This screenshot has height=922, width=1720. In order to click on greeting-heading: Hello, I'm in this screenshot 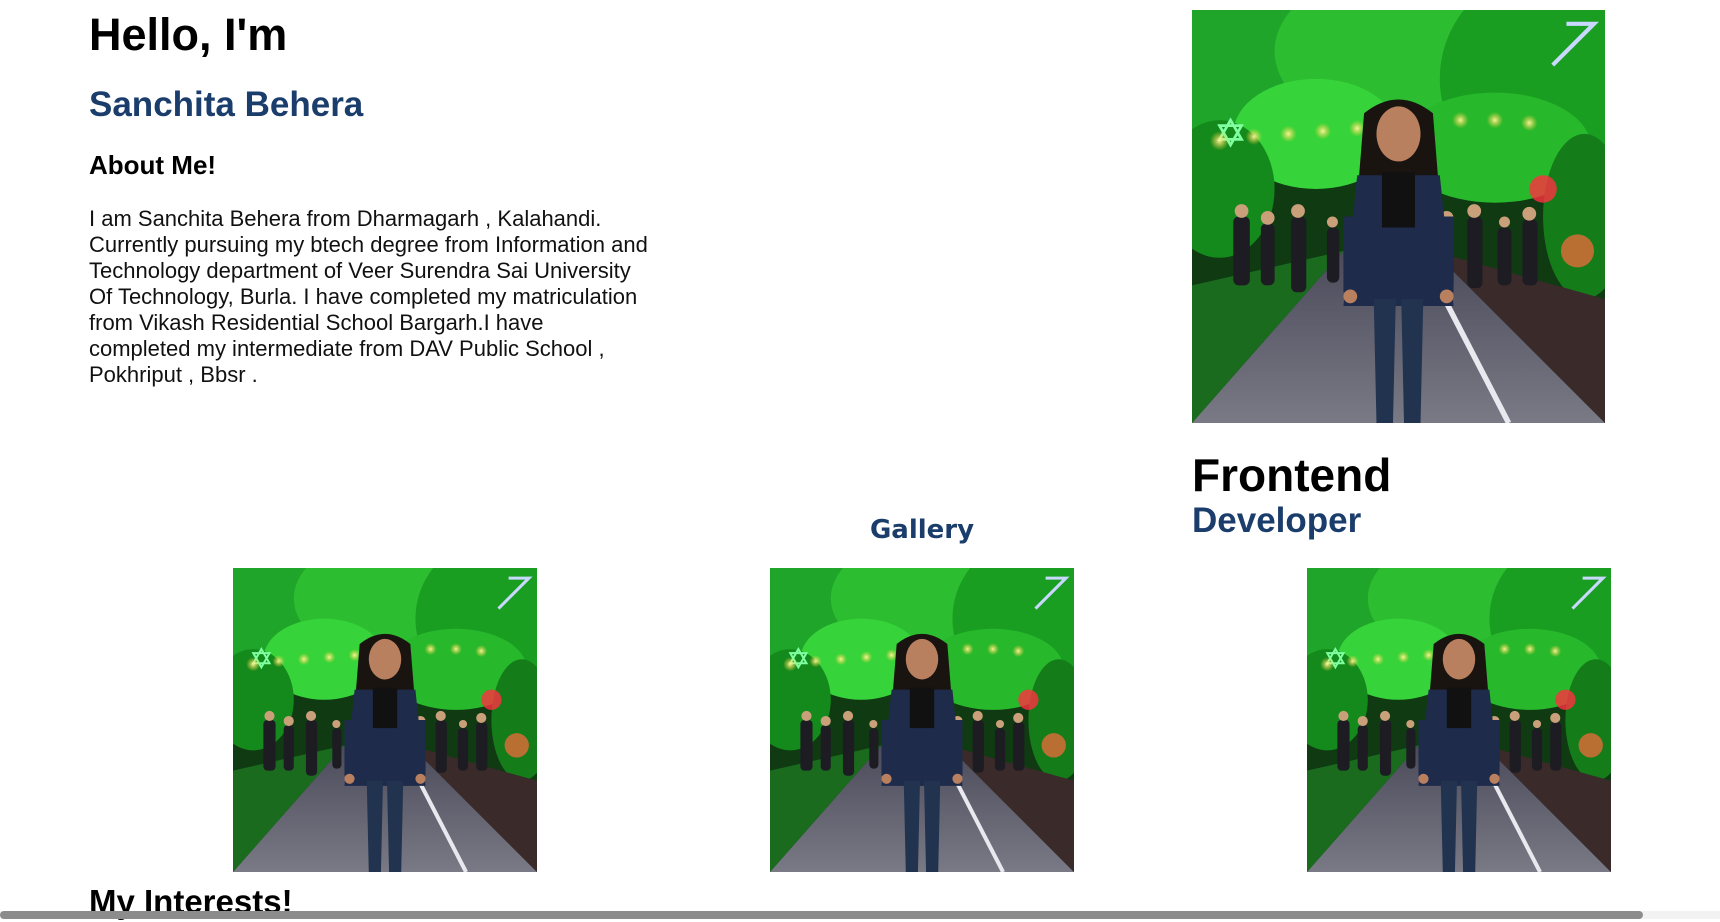, I will do `click(188, 34)`.